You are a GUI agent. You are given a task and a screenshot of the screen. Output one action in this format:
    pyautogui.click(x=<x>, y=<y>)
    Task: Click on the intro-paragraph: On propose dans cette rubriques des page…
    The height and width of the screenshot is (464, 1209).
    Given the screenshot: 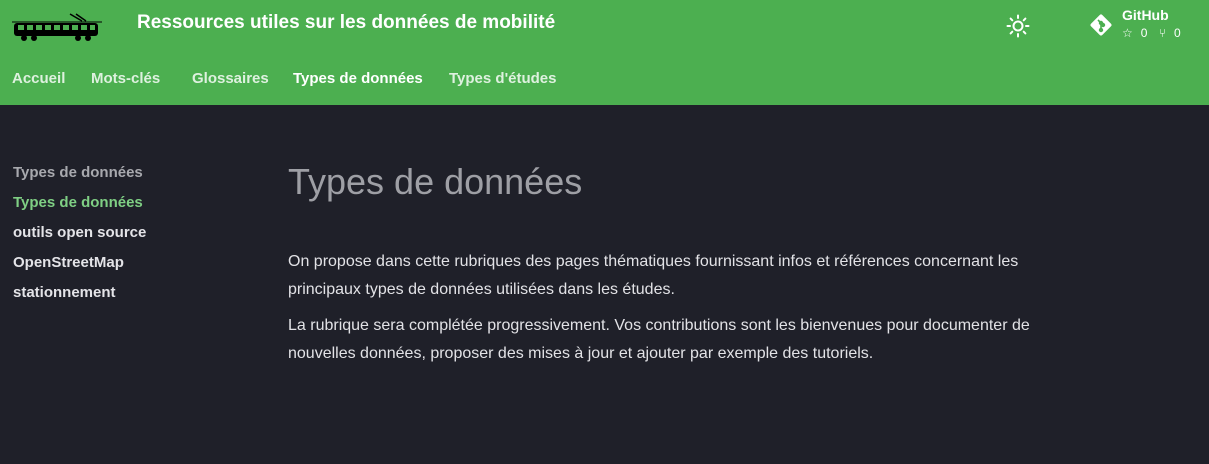 What is the action you would take?
    pyautogui.click(x=653, y=275)
    